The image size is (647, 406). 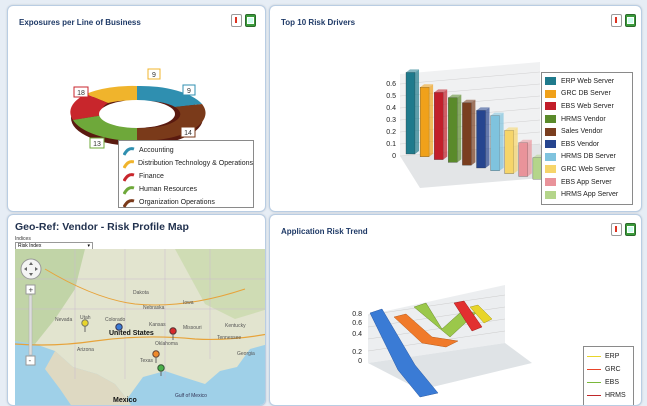 What do you see at coordinates (192, 328) in the screenshot?
I see `map-label-missouri: Missouri` at bounding box center [192, 328].